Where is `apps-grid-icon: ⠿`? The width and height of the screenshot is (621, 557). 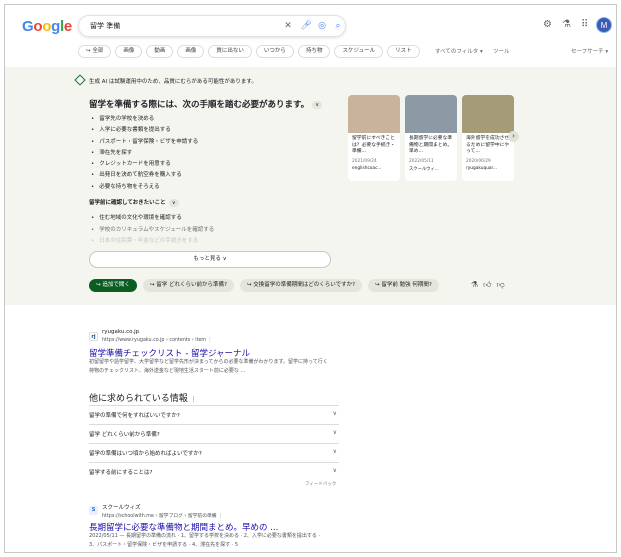
apps-grid-icon: ⠿ is located at coordinates (584, 25).